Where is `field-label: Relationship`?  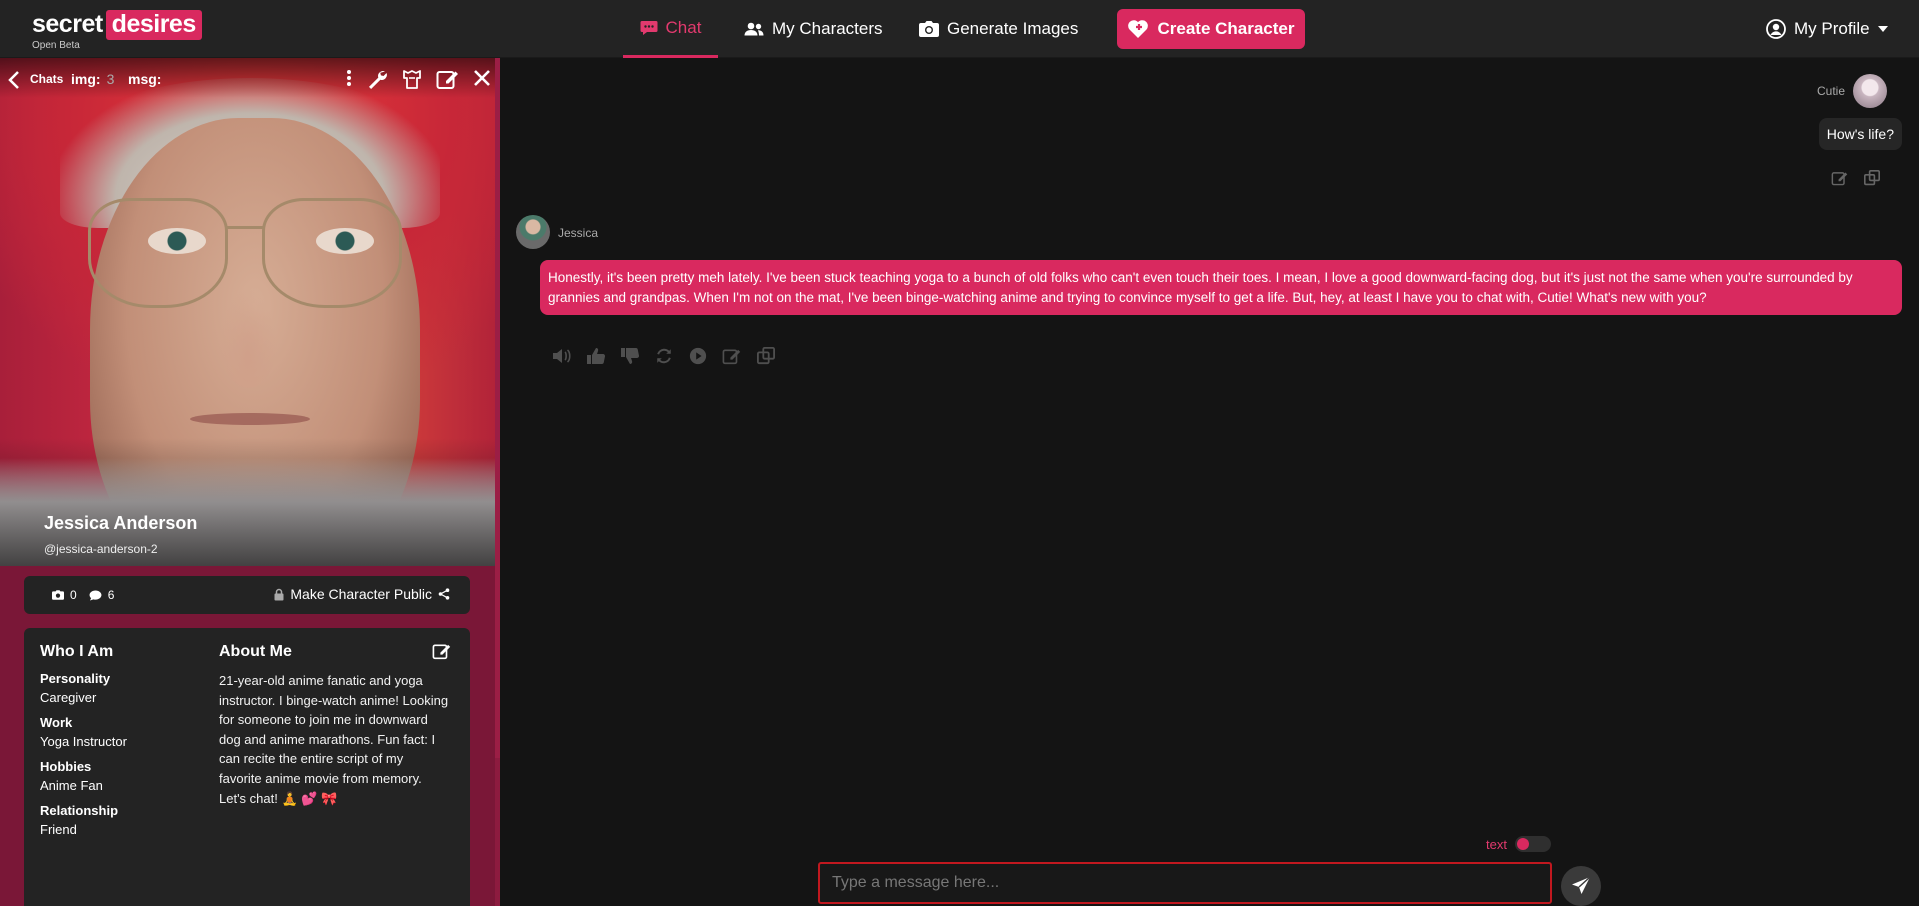 field-label: Relationship is located at coordinates (79, 810).